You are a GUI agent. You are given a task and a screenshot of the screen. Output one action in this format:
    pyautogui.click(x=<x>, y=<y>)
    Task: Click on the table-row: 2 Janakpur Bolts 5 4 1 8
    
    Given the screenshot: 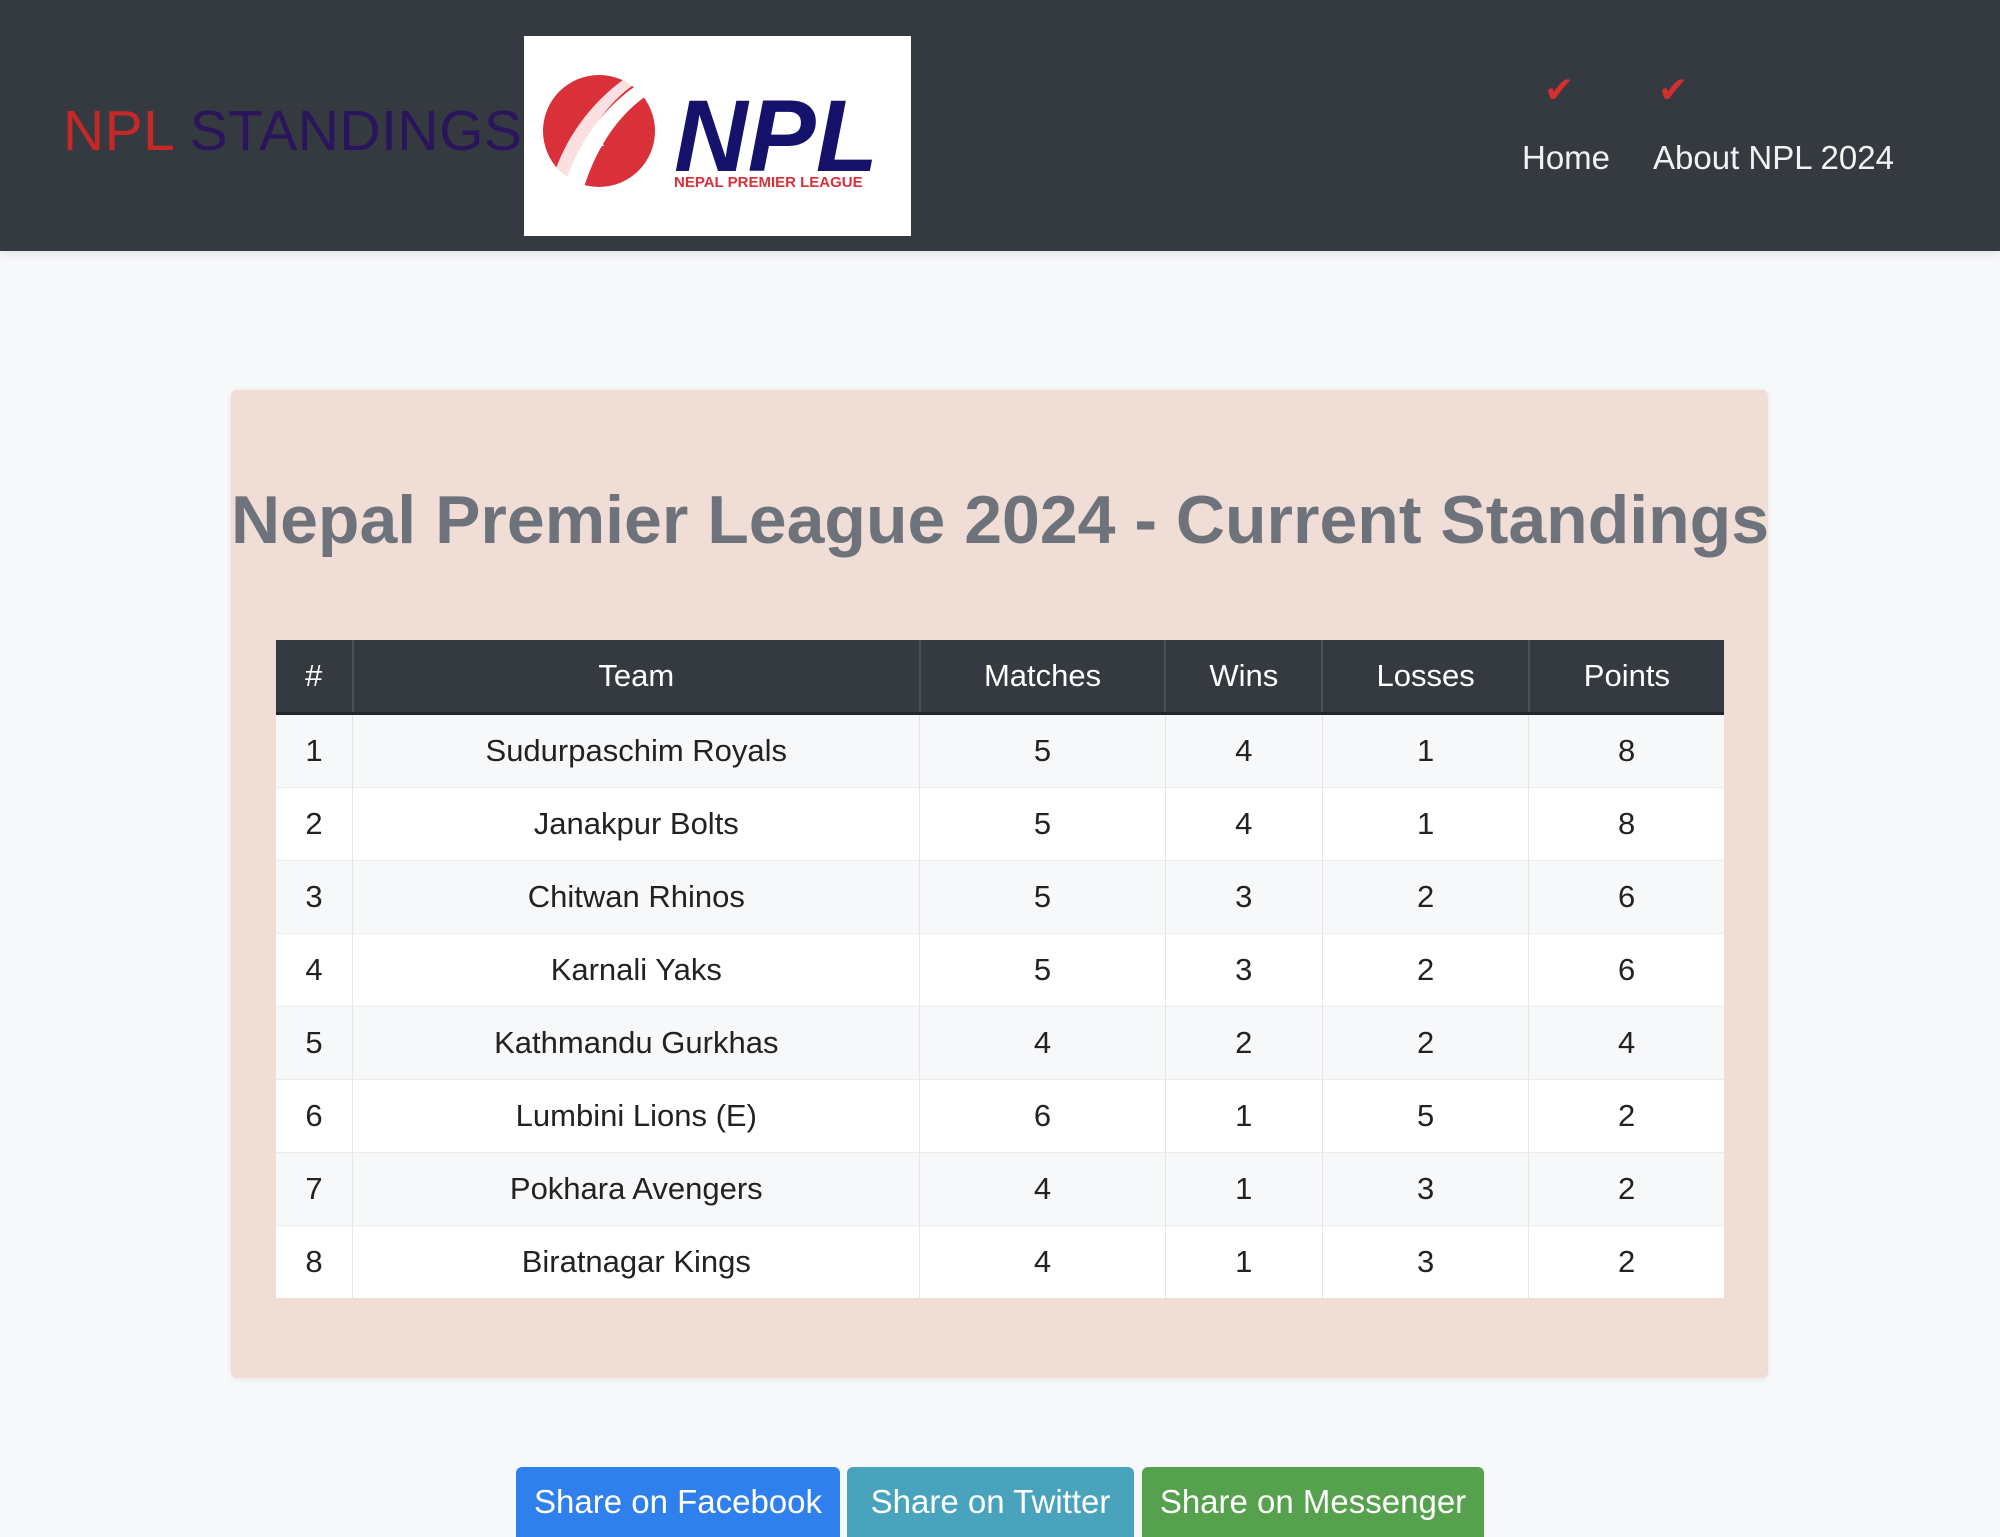 What is the action you would take?
    pyautogui.click(x=1000, y=824)
    